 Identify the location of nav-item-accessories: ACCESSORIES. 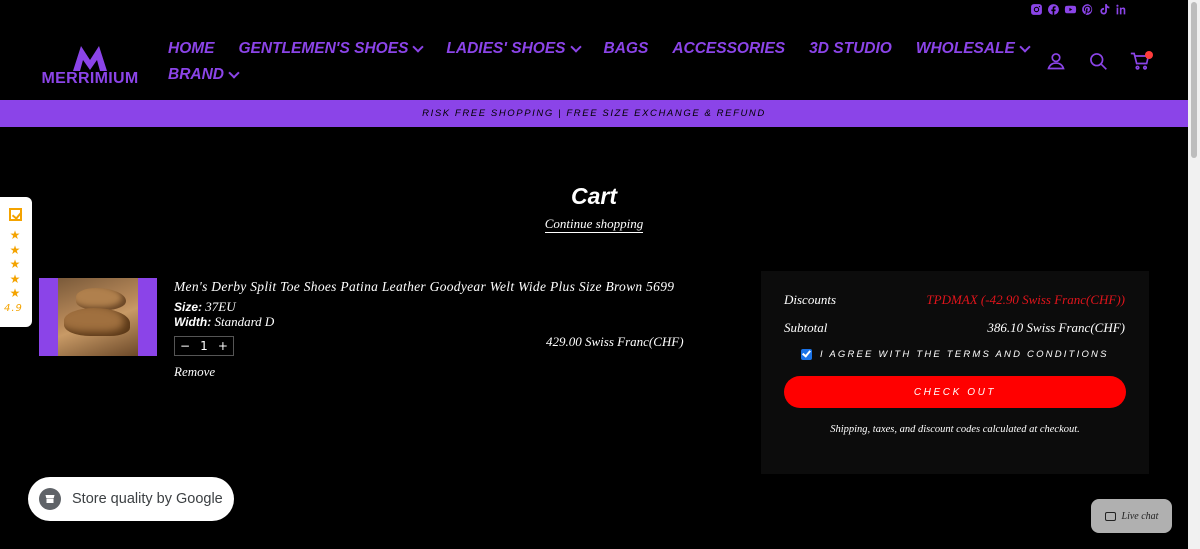
(728, 49).